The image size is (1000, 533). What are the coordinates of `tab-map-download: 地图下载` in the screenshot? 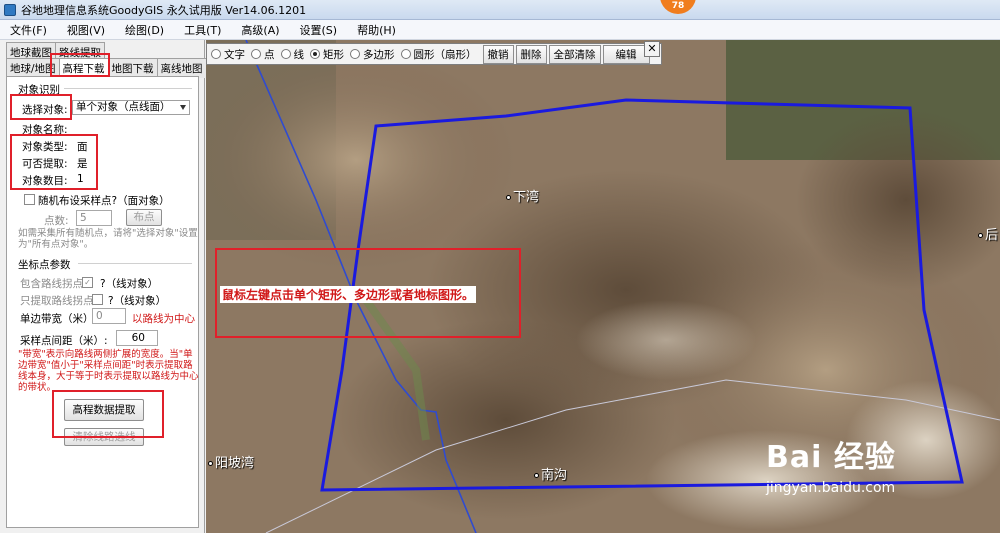 It's located at (132, 68).